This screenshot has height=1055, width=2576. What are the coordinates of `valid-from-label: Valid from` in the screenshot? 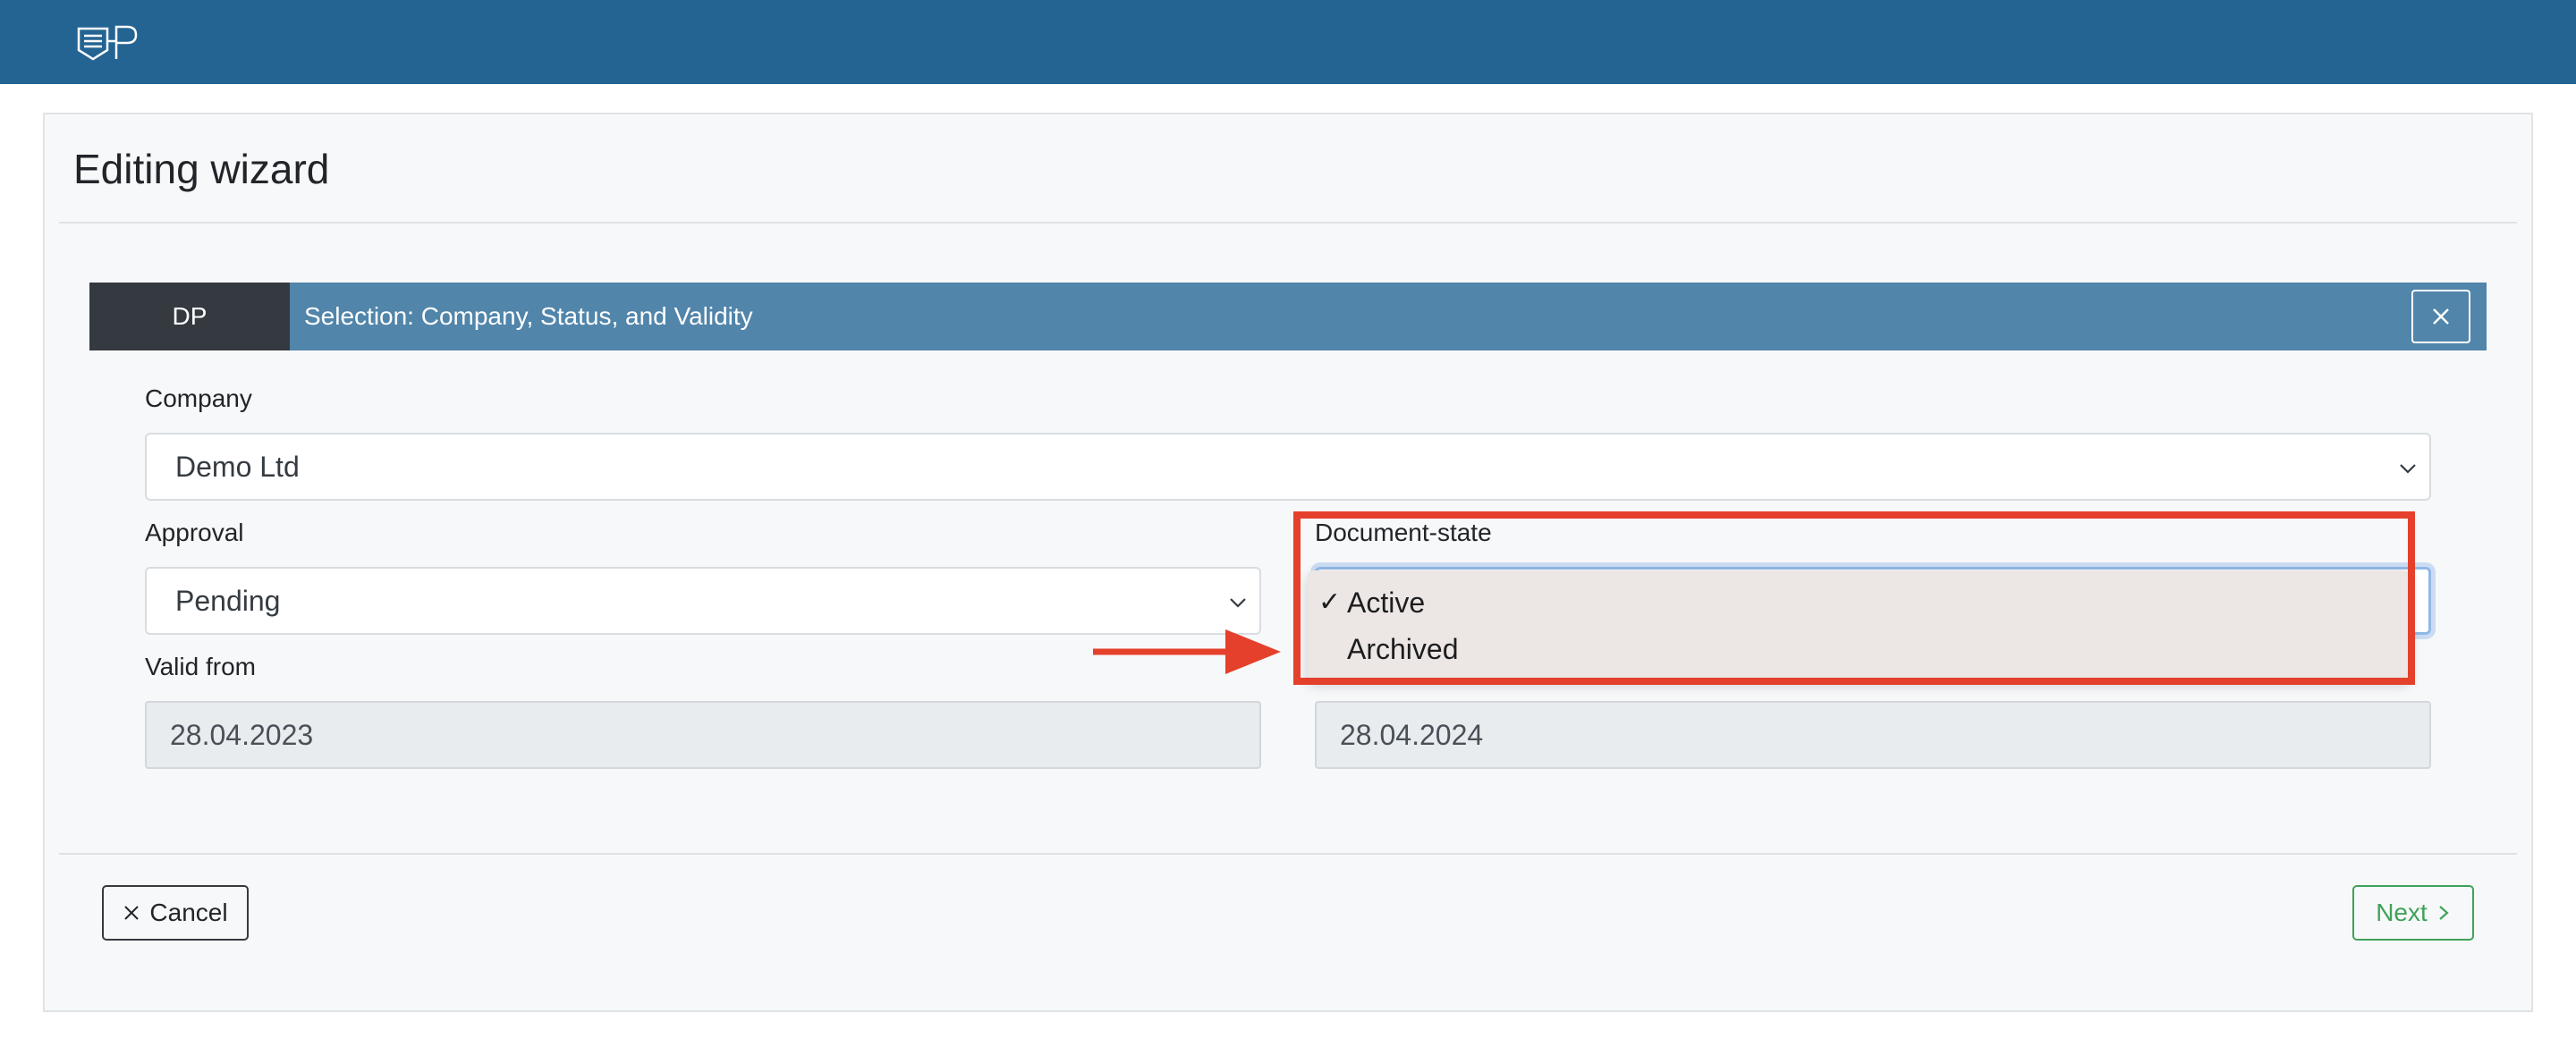 It's located at (200, 666).